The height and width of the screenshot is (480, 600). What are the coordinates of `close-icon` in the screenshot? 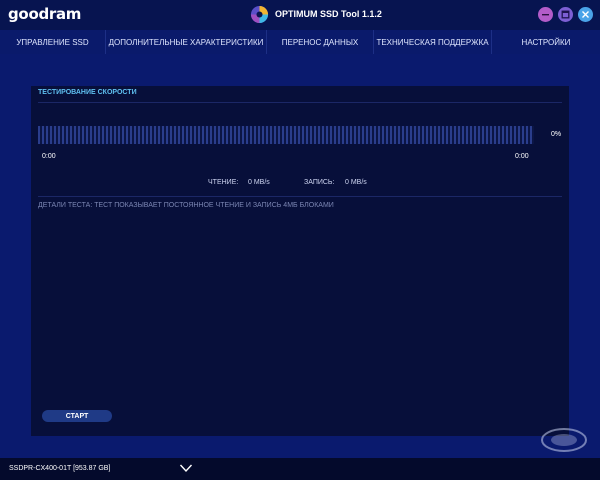 It's located at (585, 14).